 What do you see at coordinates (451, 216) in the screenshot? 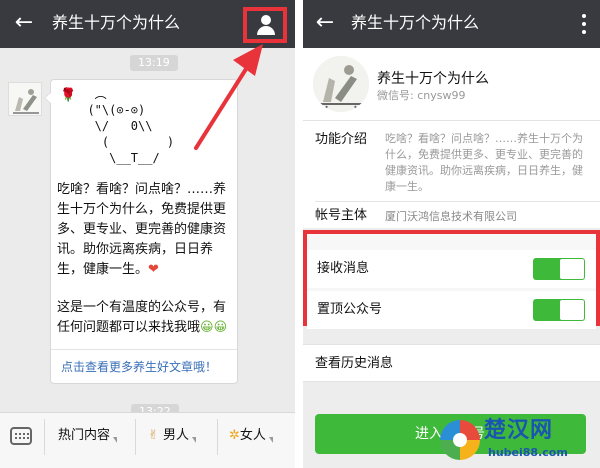
I see `owner-value: 厦门沃鸿信息技术有限公司` at bounding box center [451, 216].